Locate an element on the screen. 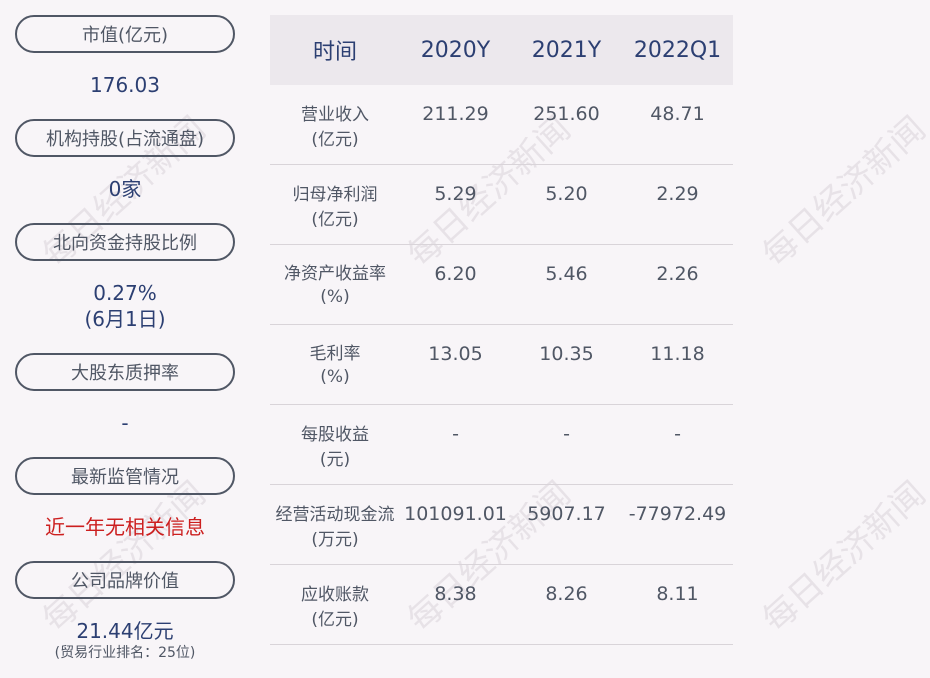 Image resolution: width=930 pixels, height=678 pixels. header-2020y: 2020Y is located at coordinates (455, 50).